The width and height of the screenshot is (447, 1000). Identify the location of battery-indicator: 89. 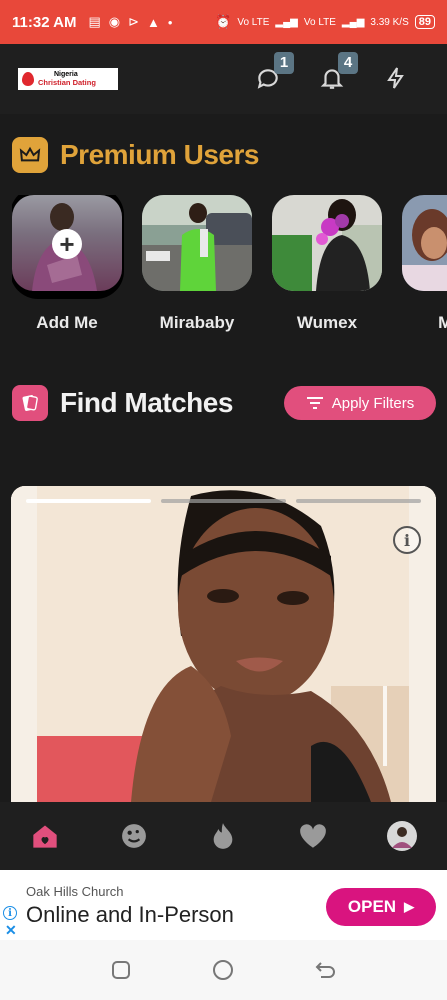
(424, 22).